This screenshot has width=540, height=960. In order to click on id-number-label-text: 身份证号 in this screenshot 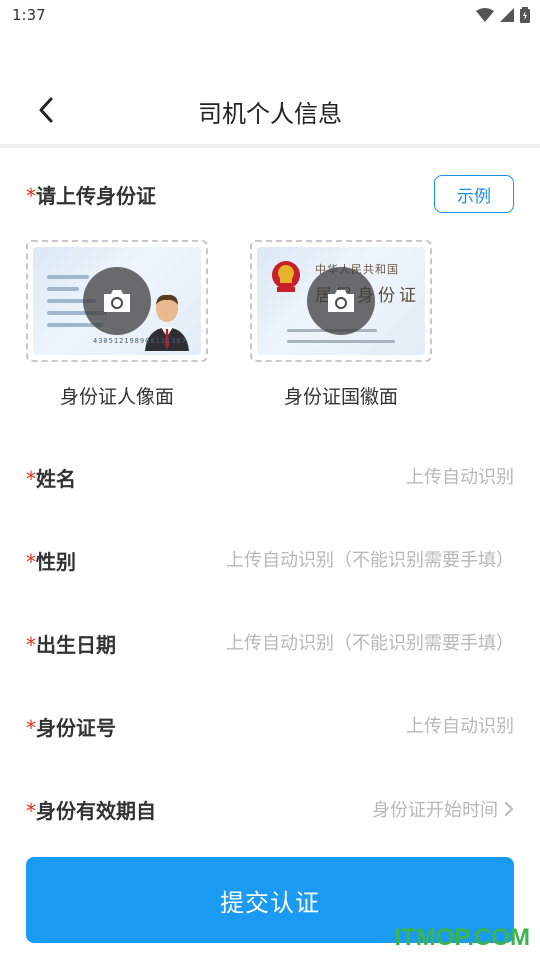, I will do `click(76, 727)`.